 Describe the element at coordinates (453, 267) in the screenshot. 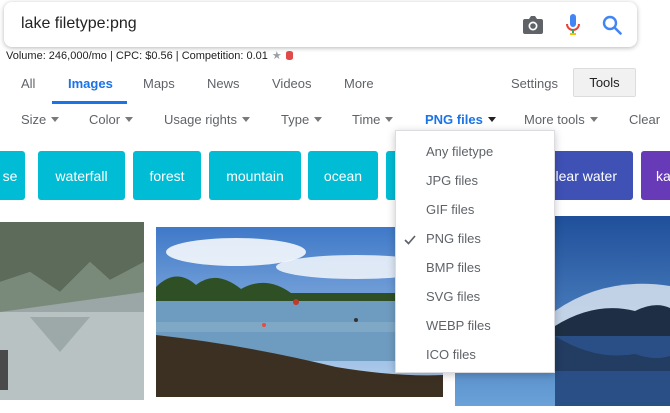

I see `menu-item-bmp-files: BMP files` at that location.